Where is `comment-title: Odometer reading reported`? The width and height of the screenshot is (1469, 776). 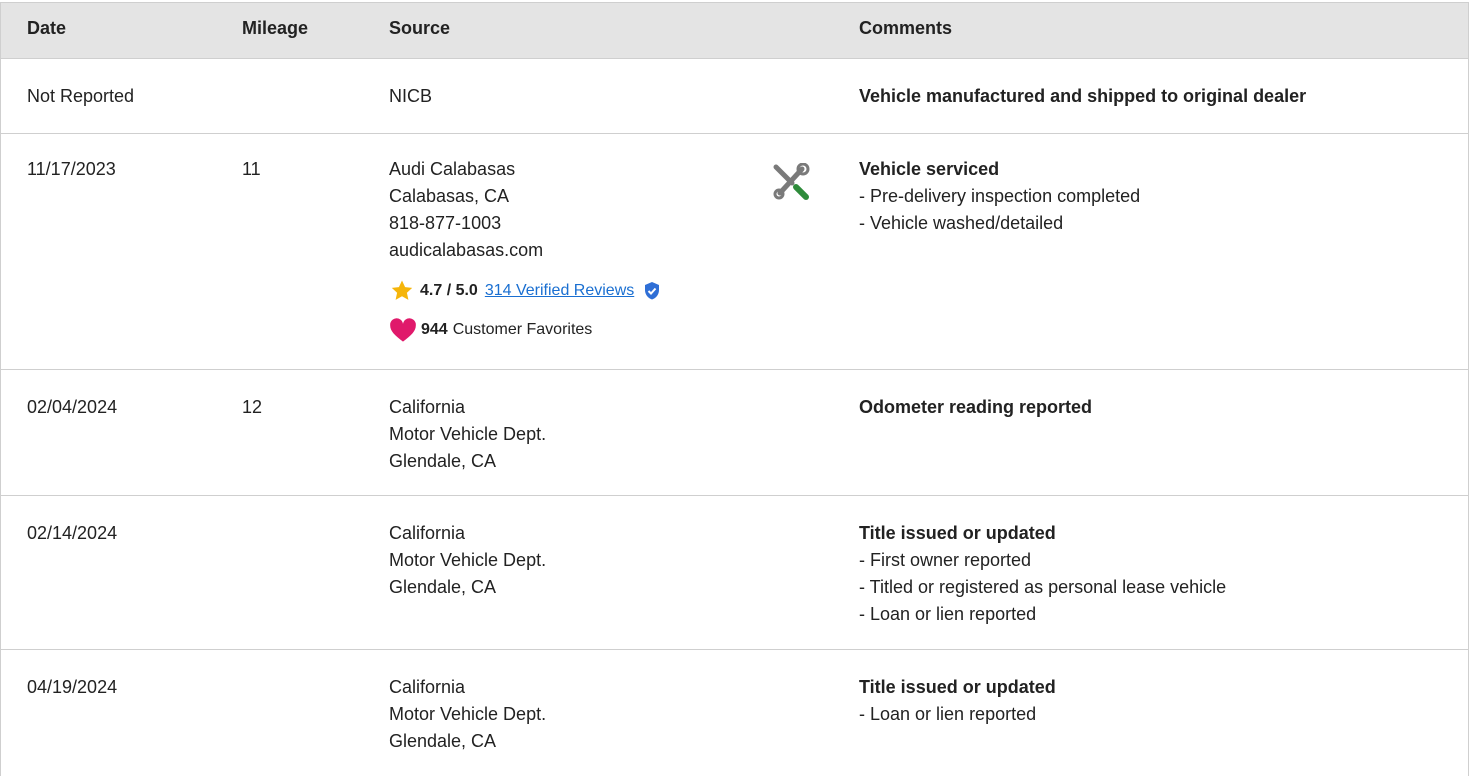 comment-title: Odometer reading reported is located at coordinates (976, 407).